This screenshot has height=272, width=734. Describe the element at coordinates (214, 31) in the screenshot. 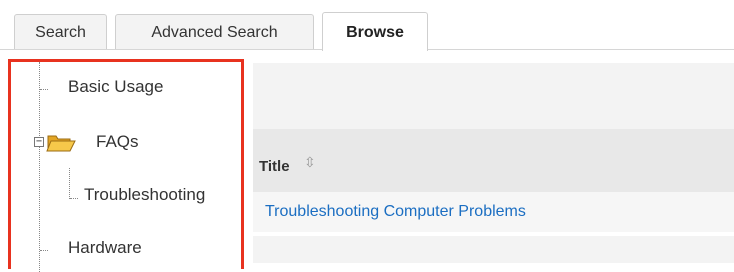

I see `tab-advanced-search: Advanced Search` at that location.